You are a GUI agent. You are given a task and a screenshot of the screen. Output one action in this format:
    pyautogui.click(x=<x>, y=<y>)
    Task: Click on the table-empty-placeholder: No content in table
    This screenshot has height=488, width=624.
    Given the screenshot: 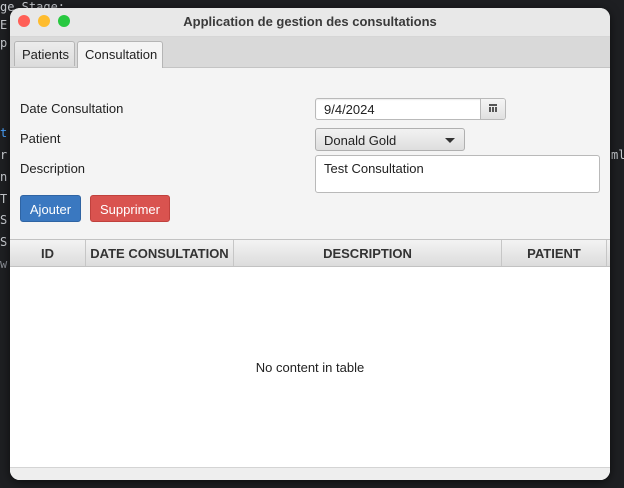 What is the action you would take?
    pyautogui.click(x=310, y=367)
    